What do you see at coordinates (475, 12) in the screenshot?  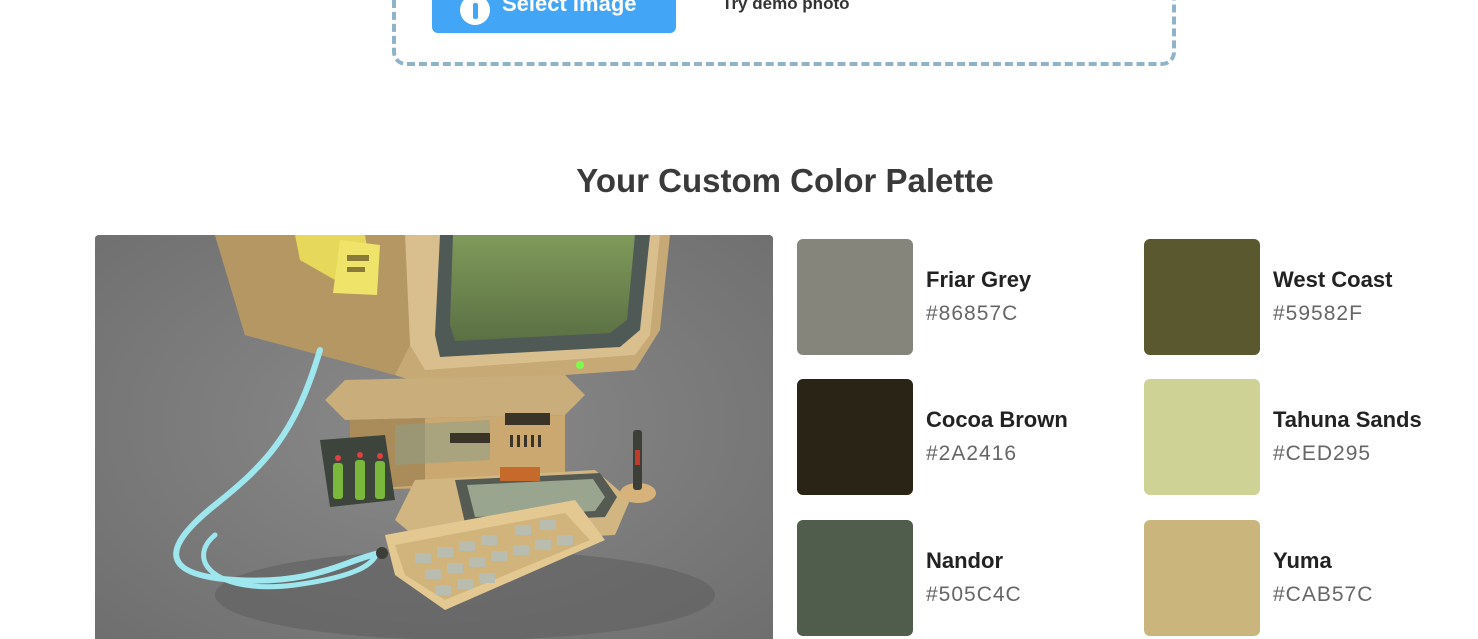 I see `info-icon` at bounding box center [475, 12].